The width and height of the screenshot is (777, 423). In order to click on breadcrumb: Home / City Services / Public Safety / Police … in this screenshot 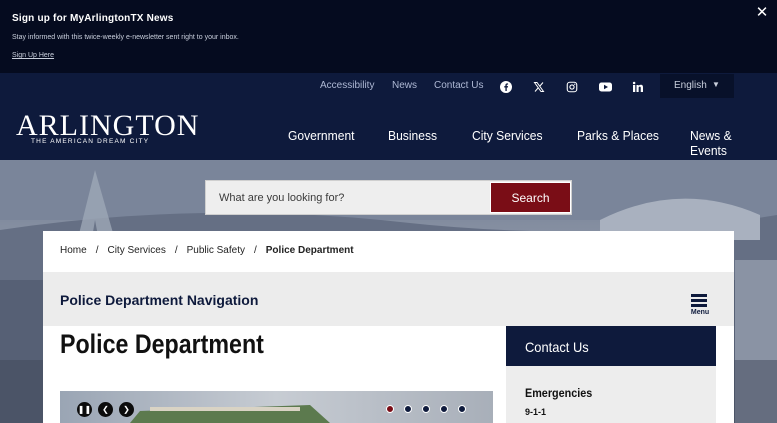, I will do `click(207, 250)`.